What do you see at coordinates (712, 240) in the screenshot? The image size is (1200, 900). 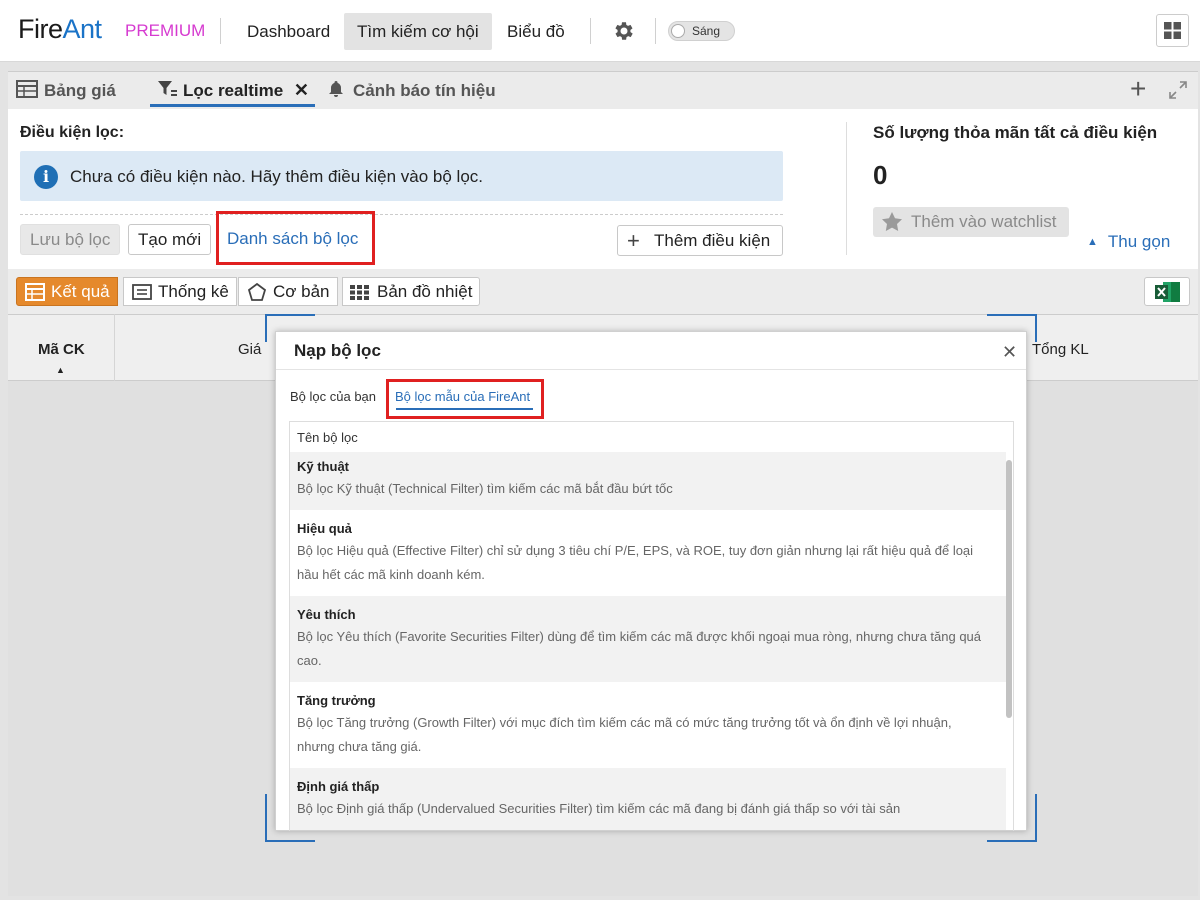 I see `add-condition-label: Thêm điều kiện` at bounding box center [712, 240].